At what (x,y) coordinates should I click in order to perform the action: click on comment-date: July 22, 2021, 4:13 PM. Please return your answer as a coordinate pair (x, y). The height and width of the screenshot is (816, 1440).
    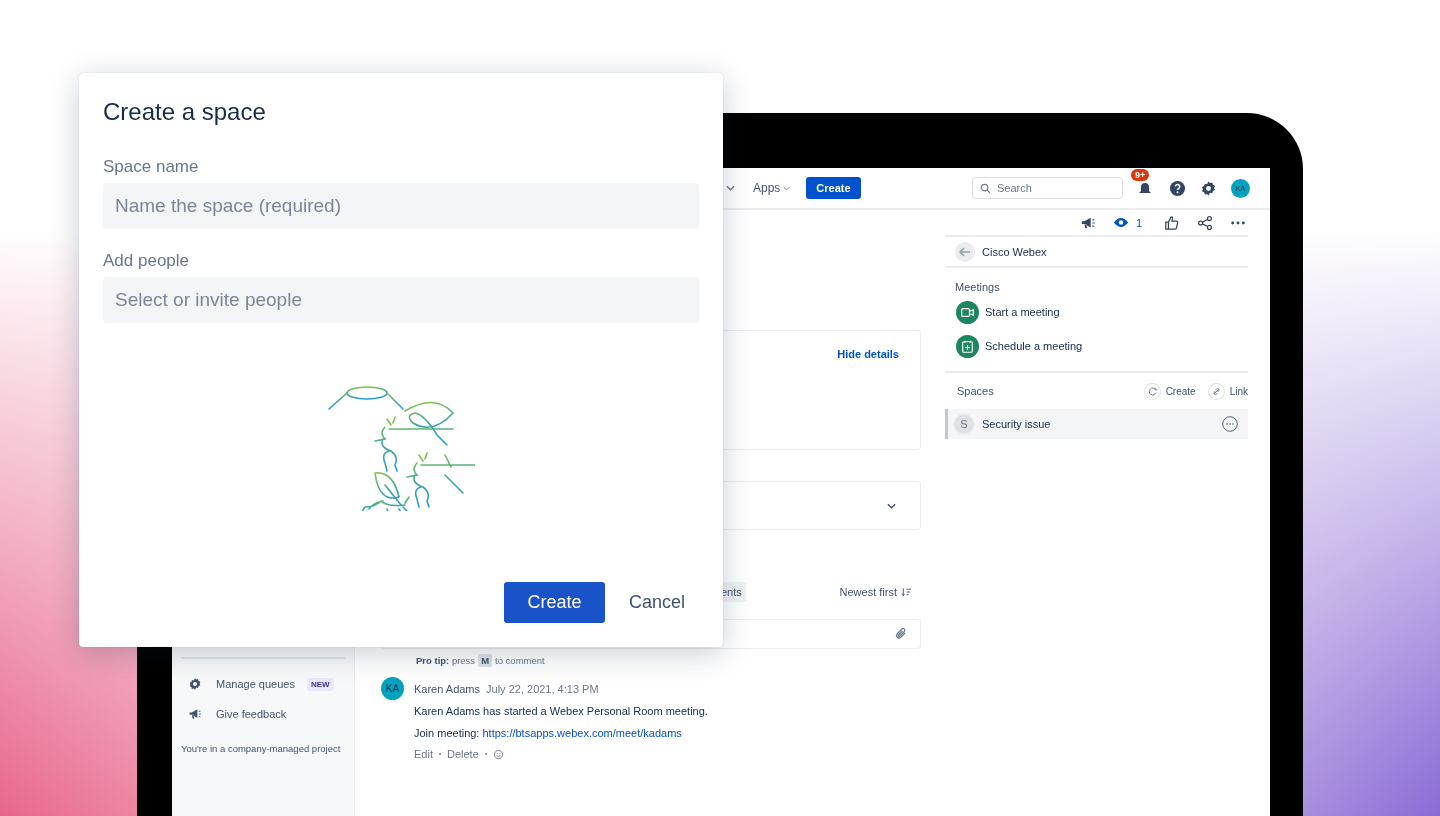
    Looking at the image, I should click on (542, 689).